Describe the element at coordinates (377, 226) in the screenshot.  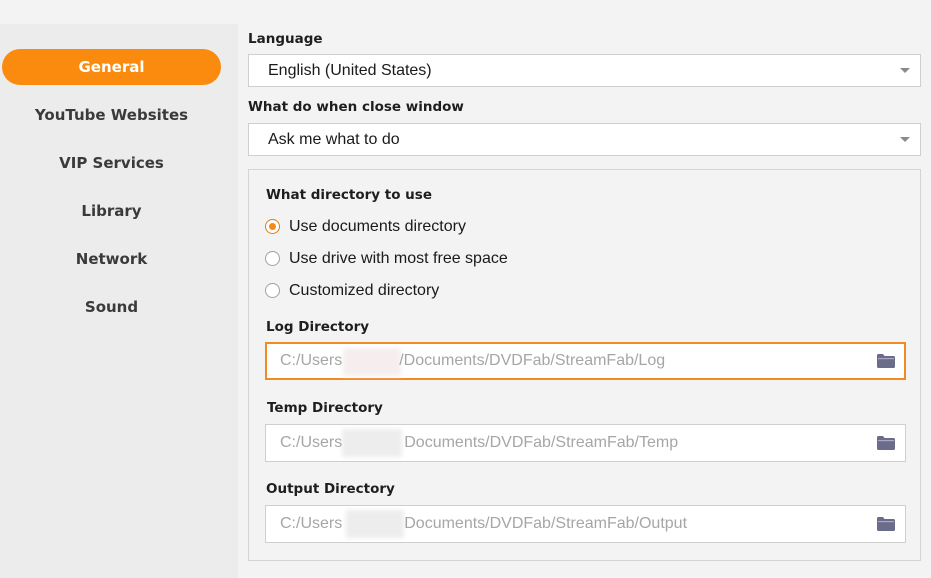
I see `radio-label: Use documents directory` at that location.